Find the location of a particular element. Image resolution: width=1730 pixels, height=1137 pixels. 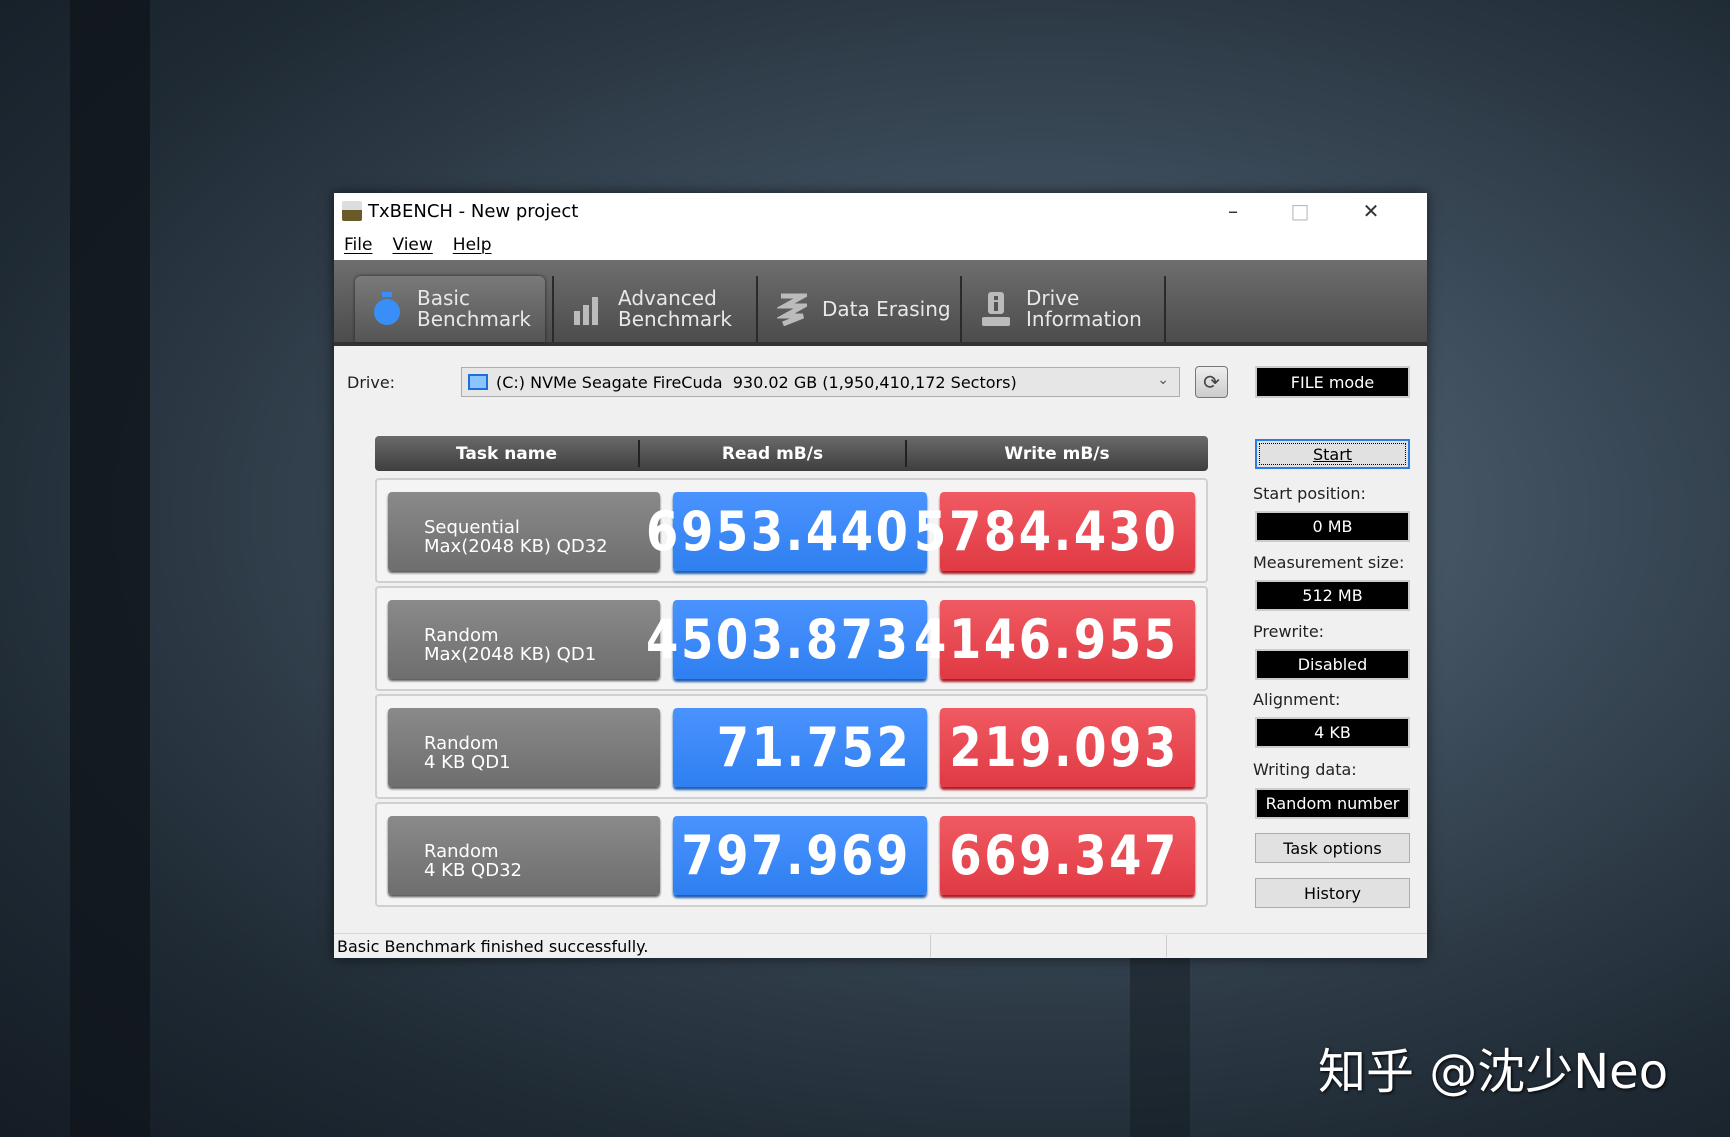

minimize-button: – is located at coordinates (1233, 211).